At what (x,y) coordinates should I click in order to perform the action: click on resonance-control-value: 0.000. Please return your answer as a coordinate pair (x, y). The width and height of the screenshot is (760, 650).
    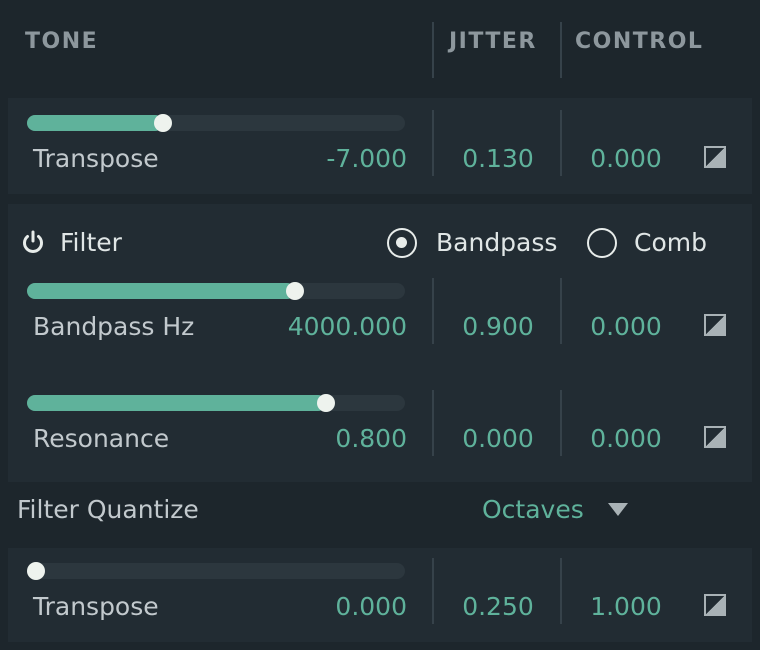
    Looking at the image, I should click on (626, 438).